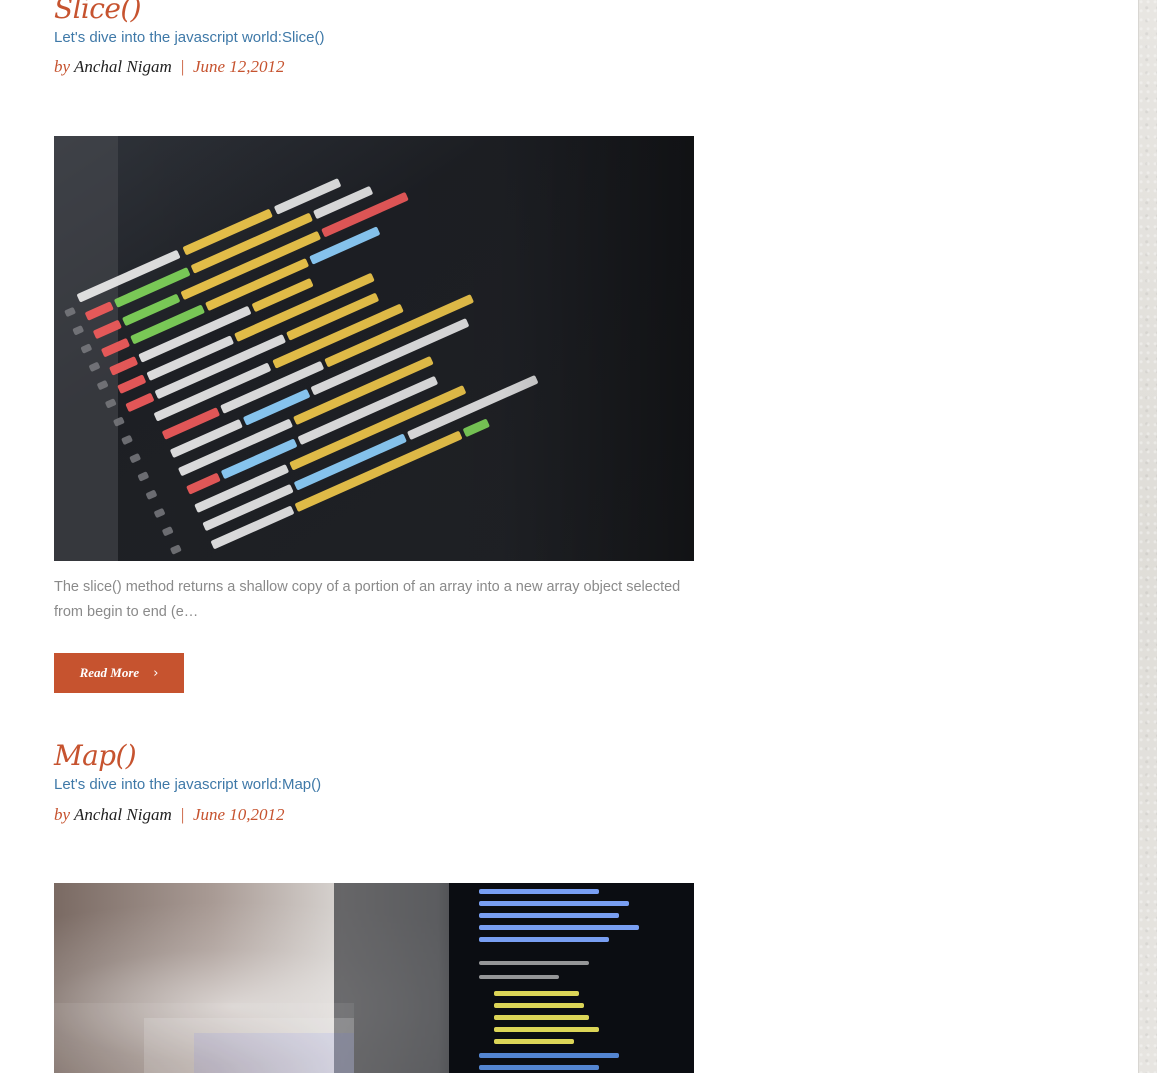 The image size is (1157, 1073). Describe the element at coordinates (1147, 536) in the screenshot. I see `right-rail-background` at that location.